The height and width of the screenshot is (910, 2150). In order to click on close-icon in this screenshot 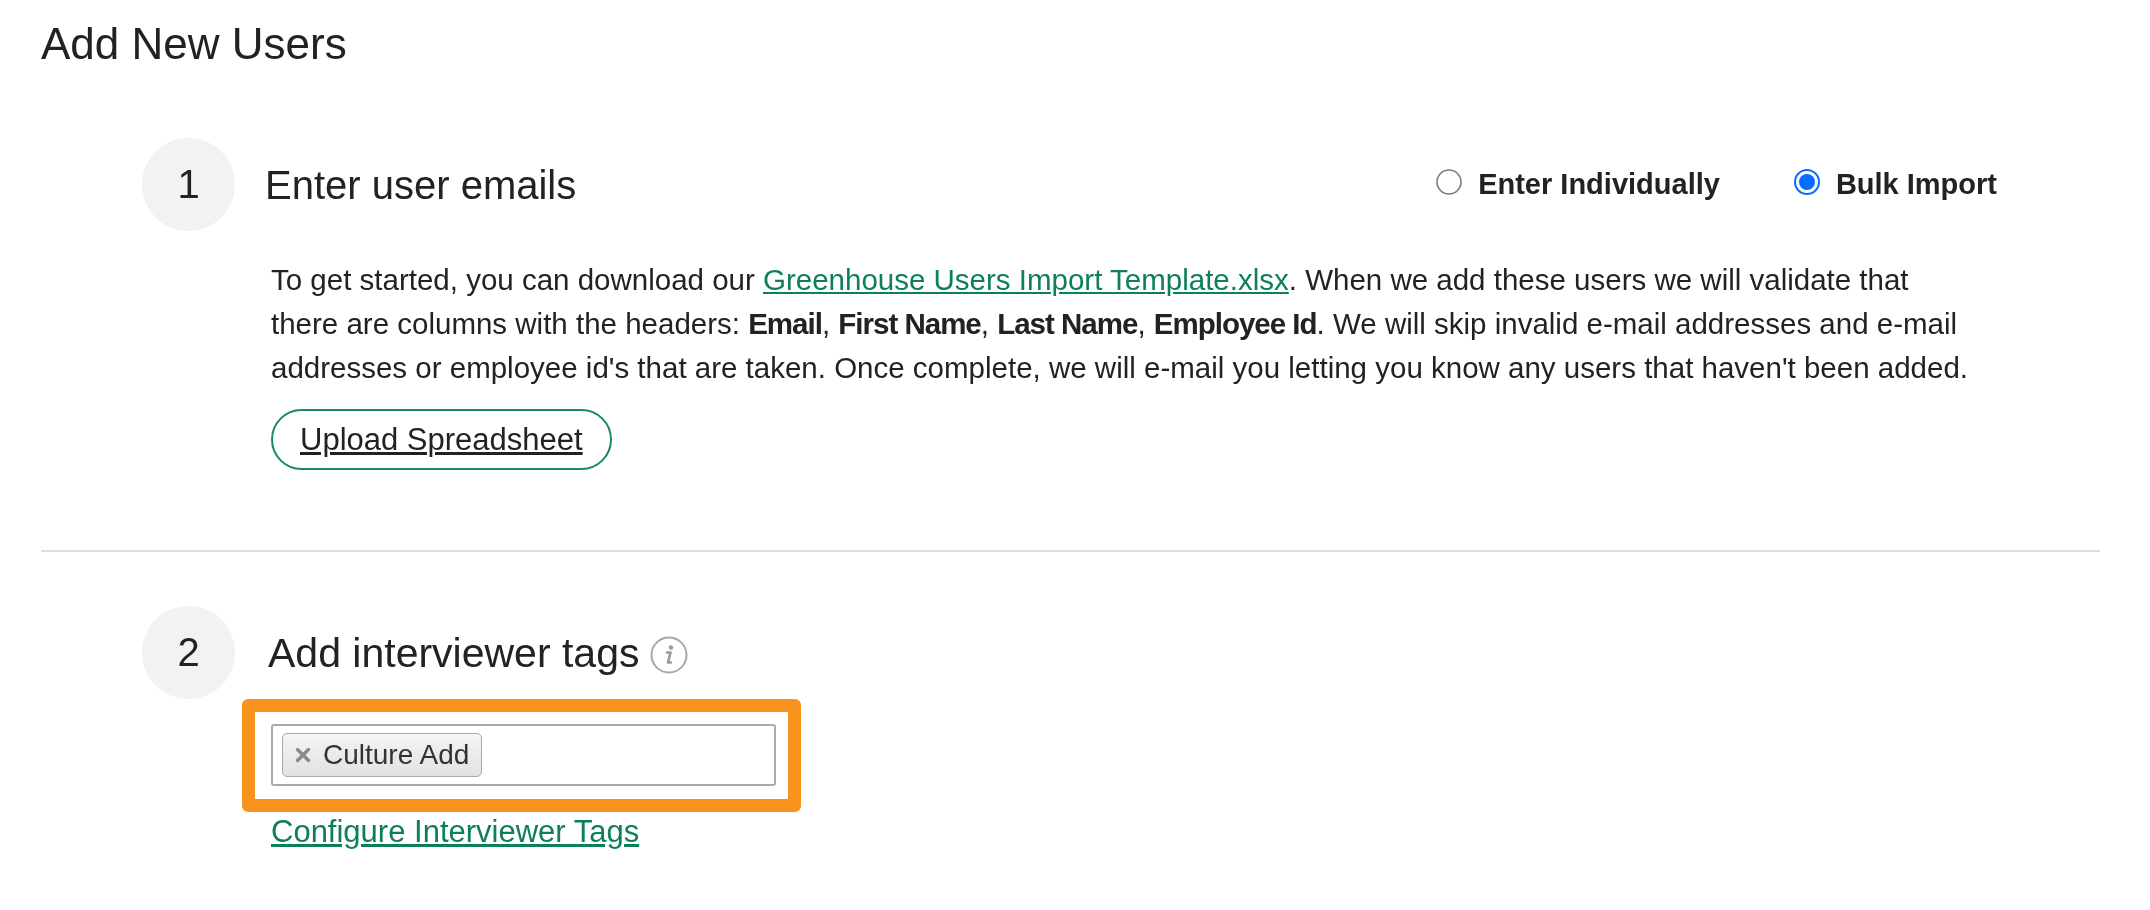, I will do `click(303, 755)`.